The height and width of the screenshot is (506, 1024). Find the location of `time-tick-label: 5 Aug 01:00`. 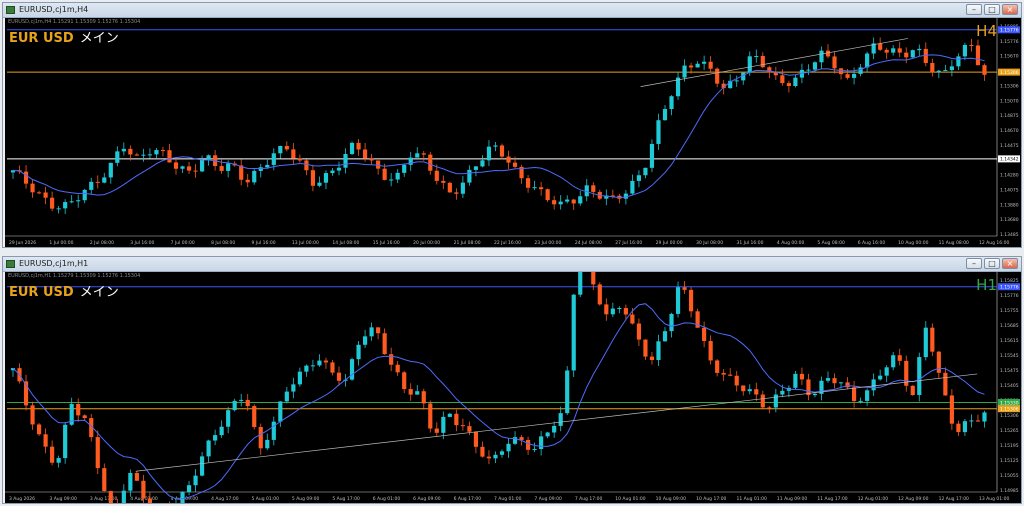

time-tick-label: 5 Aug 01:00 is located at coordinates (266, 499).